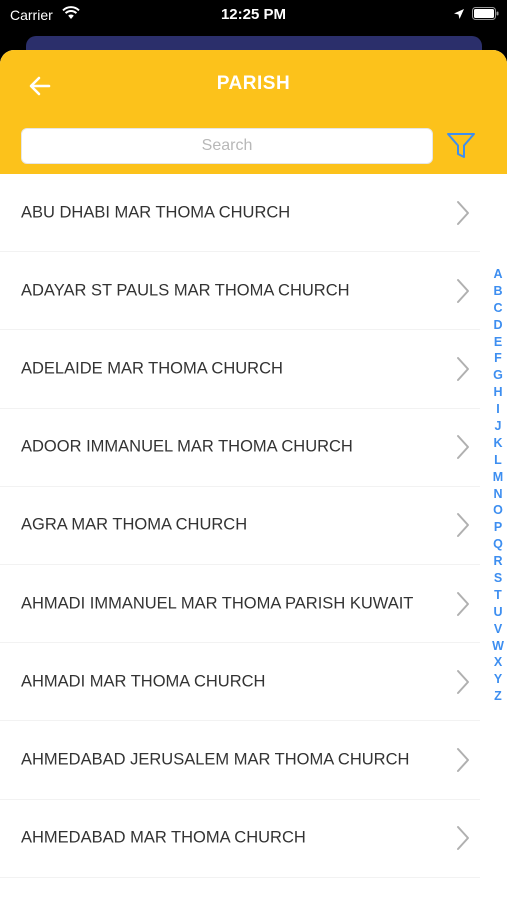 The image size is (507, 900). I want to click on index-letter: A, so click(497, 274).